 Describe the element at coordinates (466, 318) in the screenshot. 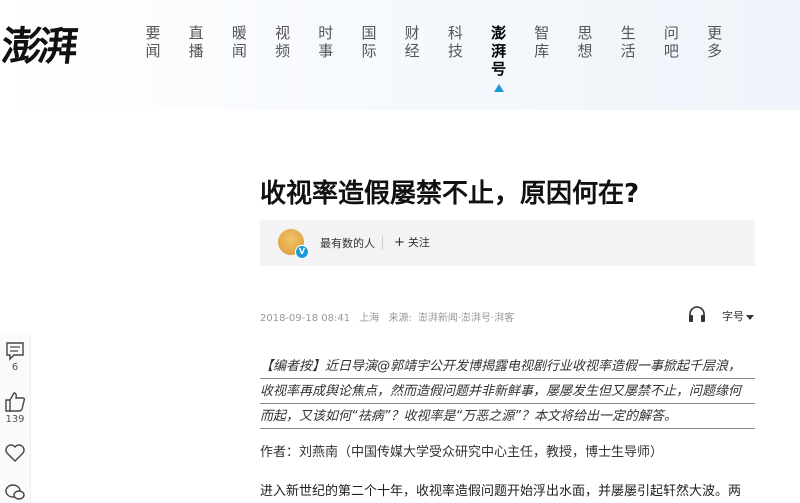

I see `source-name: 澎湃新闻·澎湃号·湃客` at that location.